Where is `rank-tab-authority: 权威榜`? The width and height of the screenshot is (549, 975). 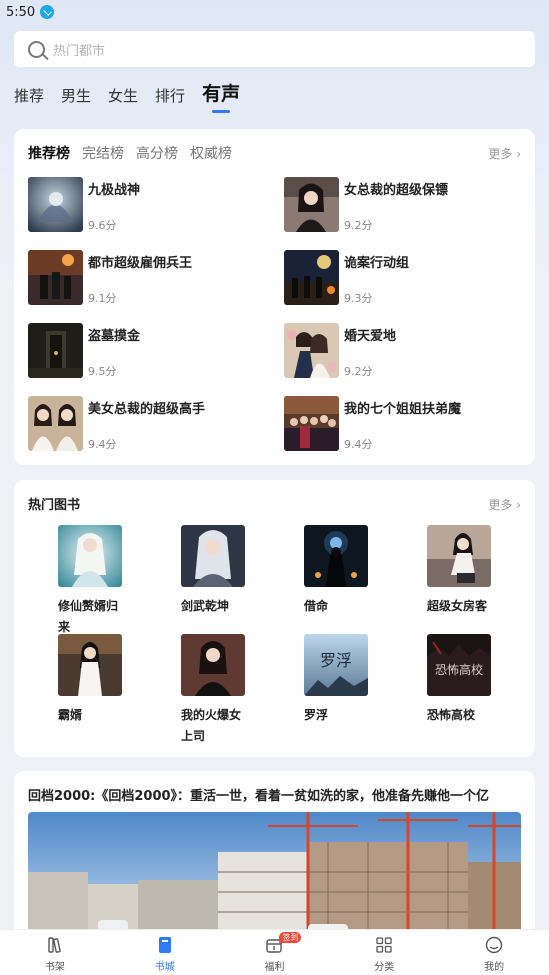
rank-tab-authority: 权威榜 is located at coordinates (211, 153).